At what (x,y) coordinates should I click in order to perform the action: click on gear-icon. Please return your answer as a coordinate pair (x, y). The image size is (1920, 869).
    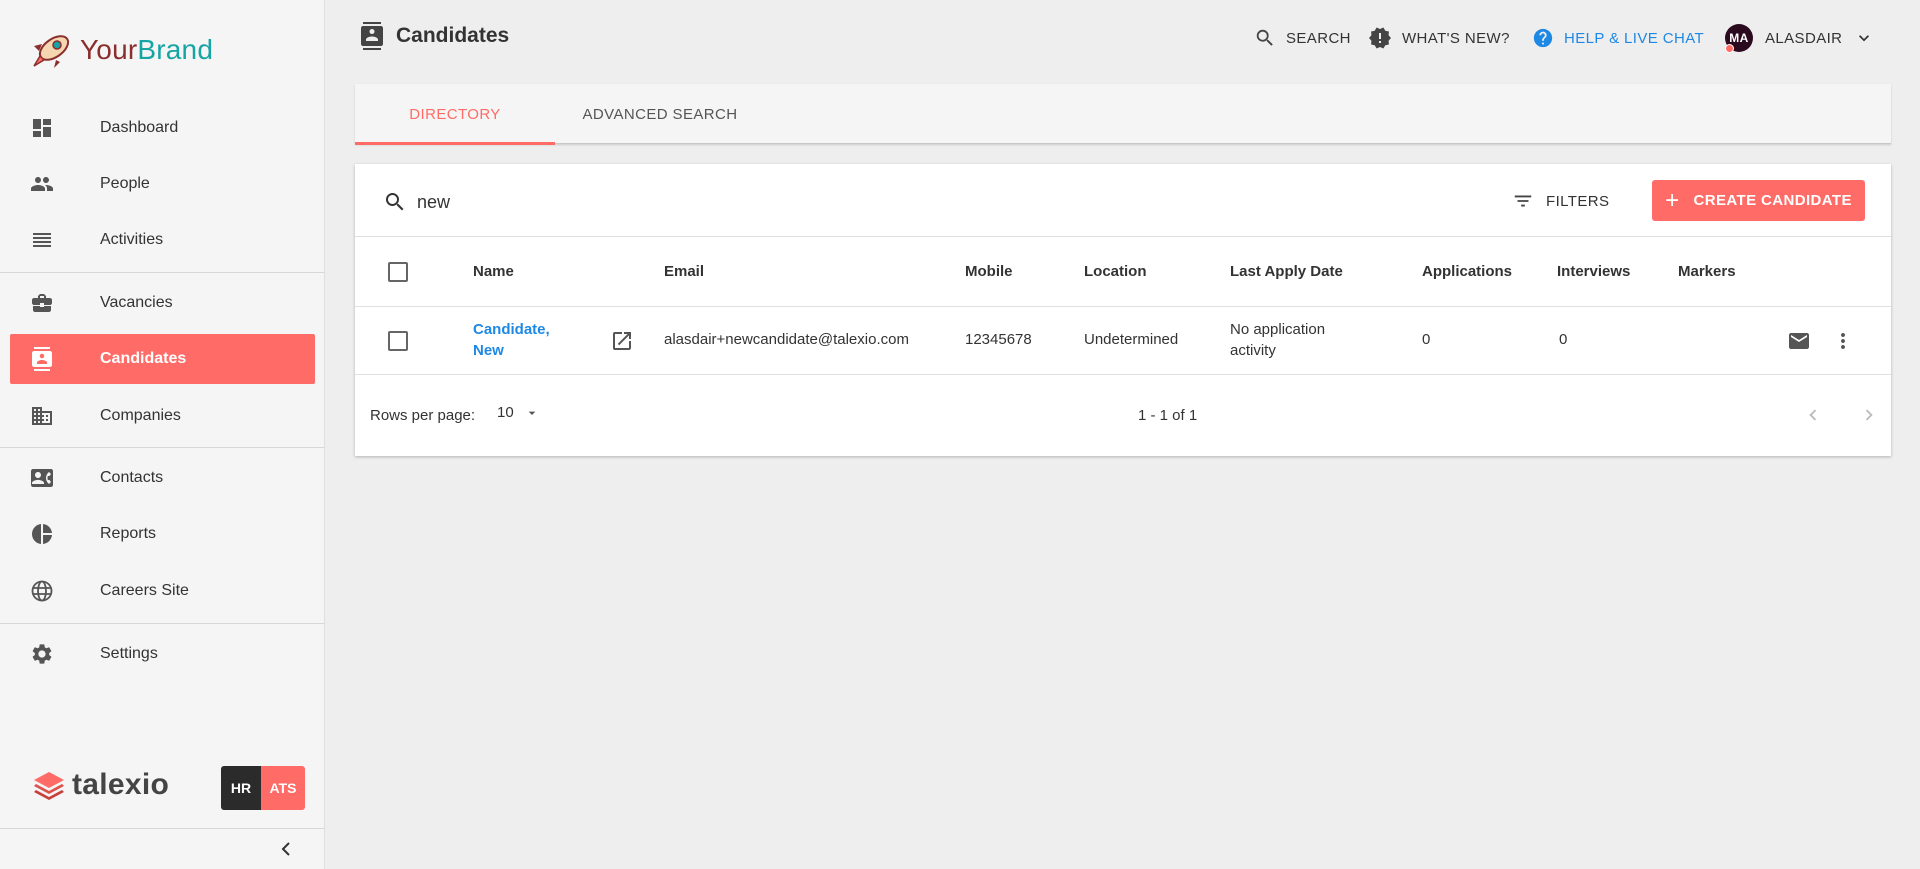
    Looking at the image, I should click on (42, 654).